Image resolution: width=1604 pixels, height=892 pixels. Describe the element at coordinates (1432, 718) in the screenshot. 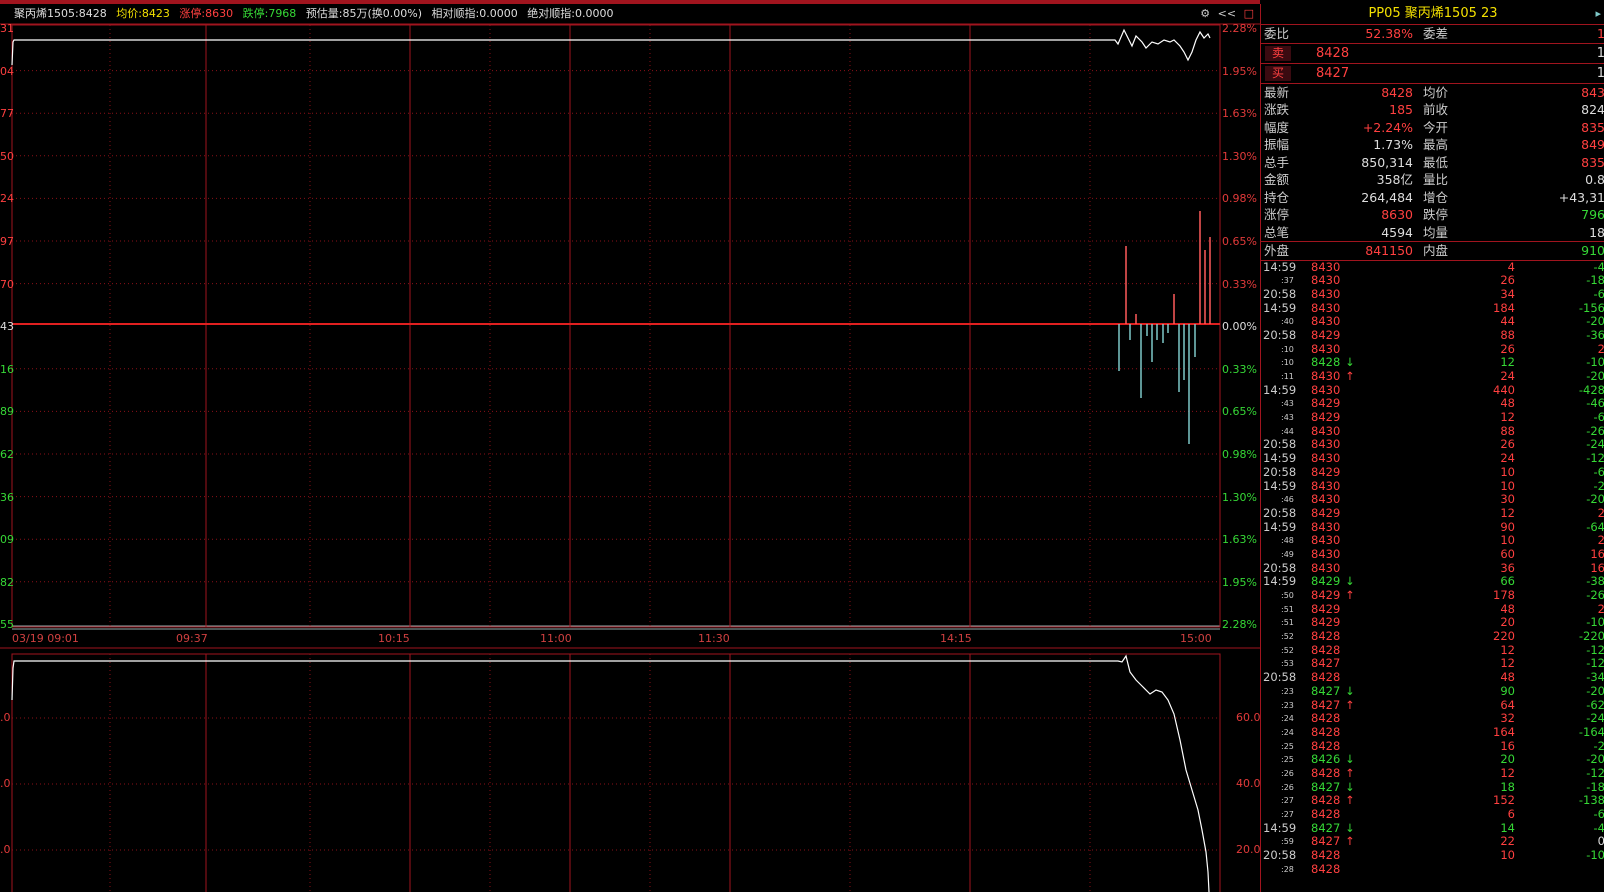

I see `tick-row: :24 8428 32 -24` at that location.